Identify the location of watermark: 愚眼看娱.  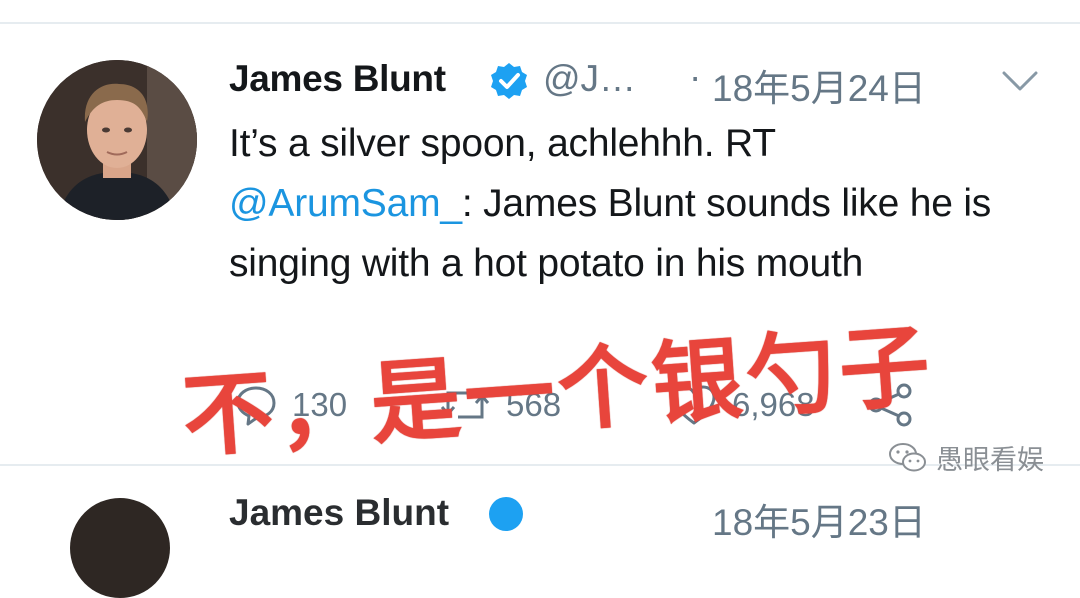
(966, 457).